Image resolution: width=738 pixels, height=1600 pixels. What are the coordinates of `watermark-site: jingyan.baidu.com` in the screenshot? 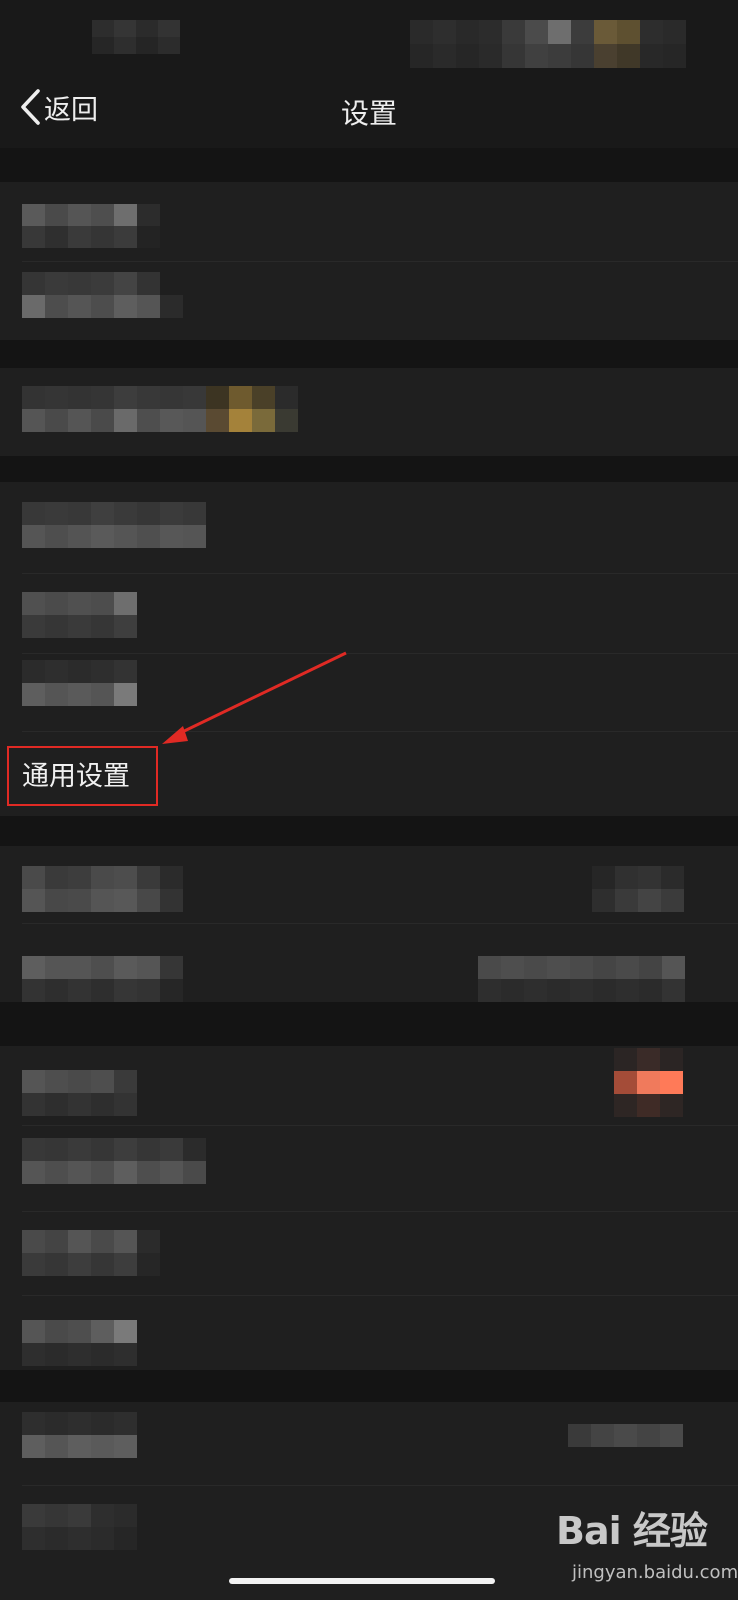 It's located at (655, 1572).